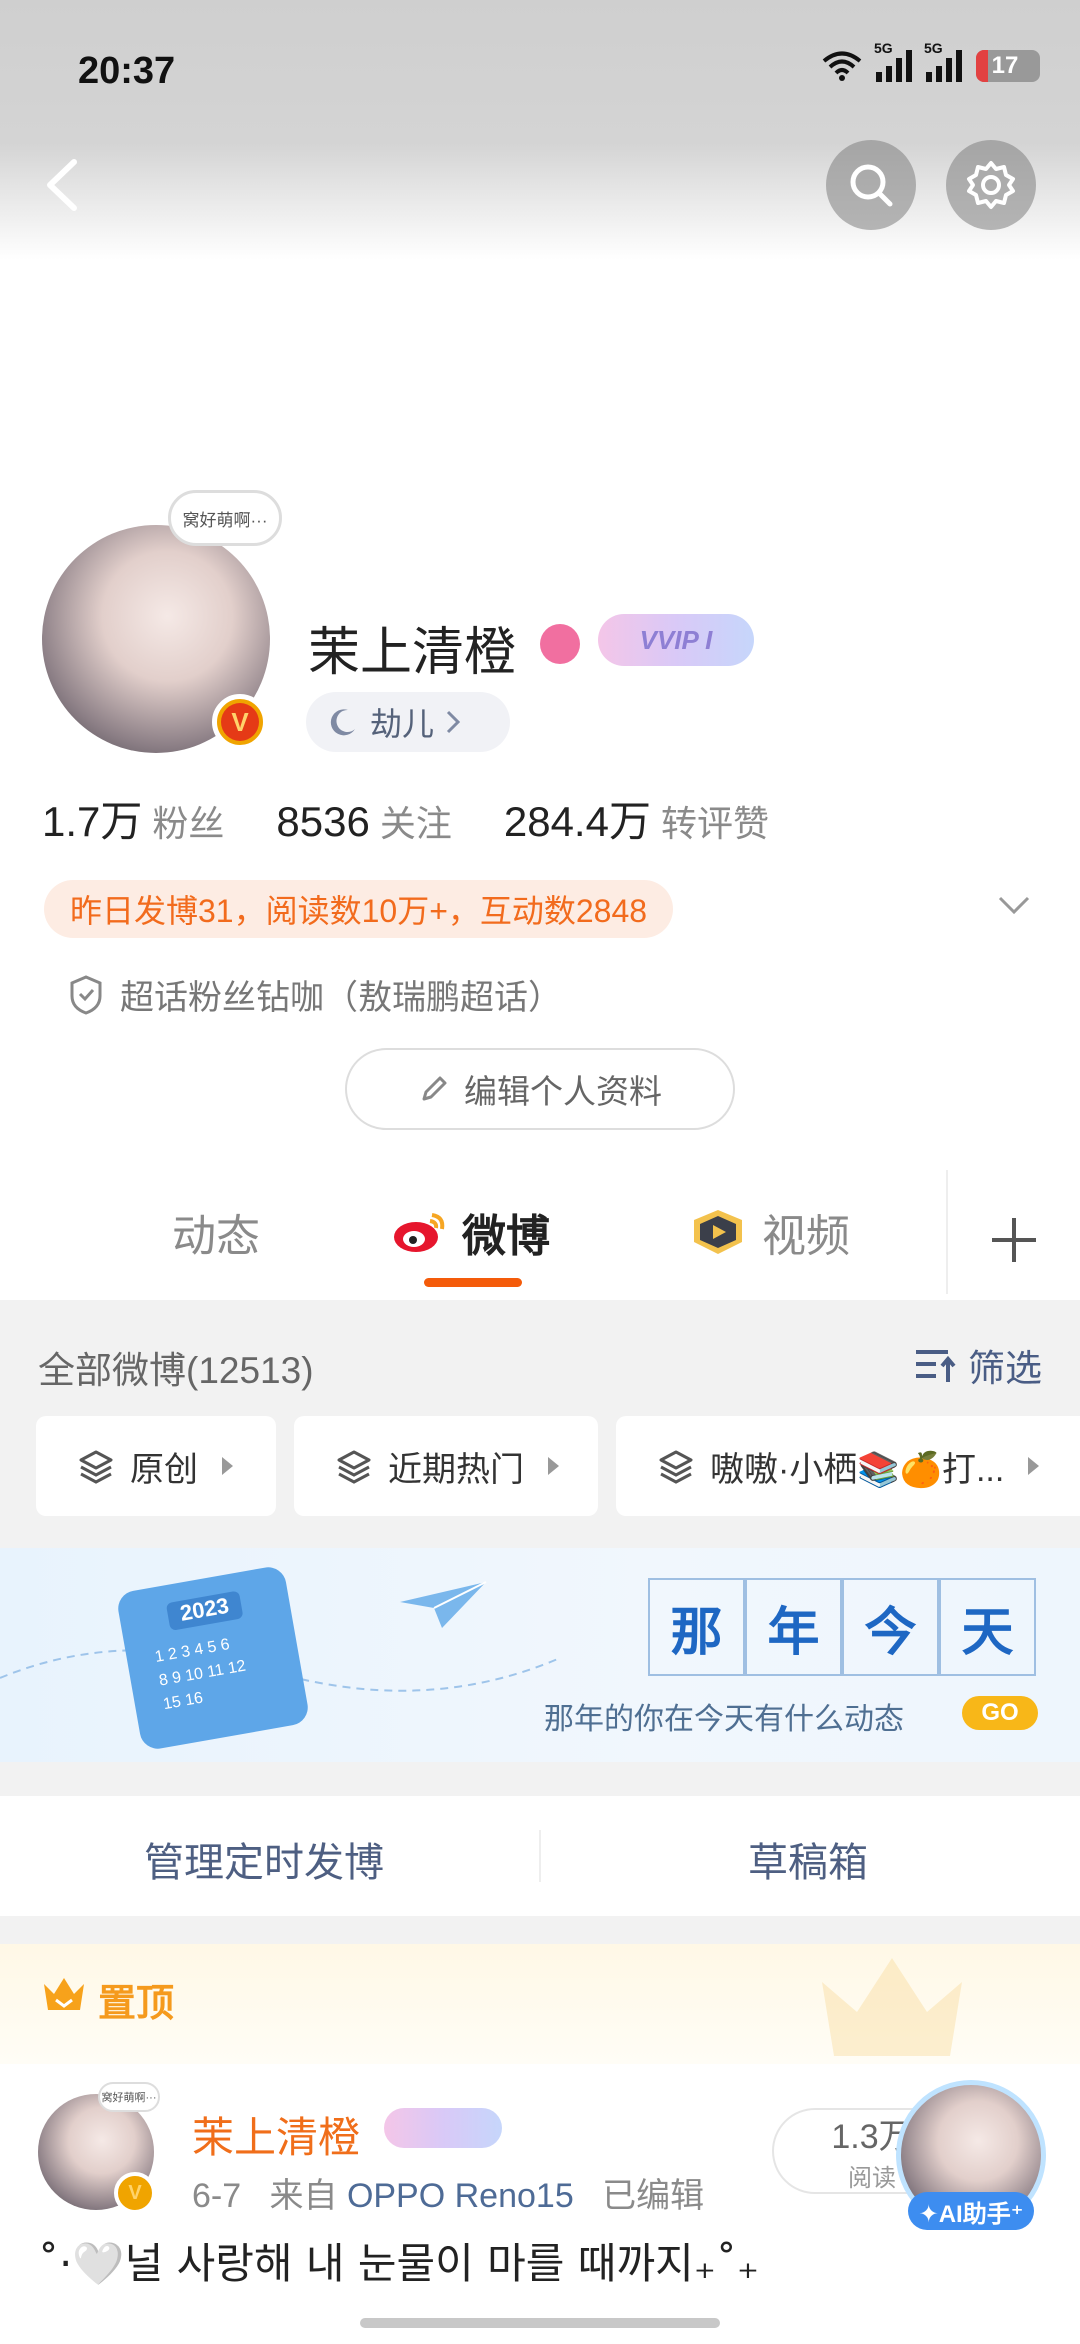 This screenshot has width=1080, height=2344. I want to click on chevron-left-icon, so click(62, 185).